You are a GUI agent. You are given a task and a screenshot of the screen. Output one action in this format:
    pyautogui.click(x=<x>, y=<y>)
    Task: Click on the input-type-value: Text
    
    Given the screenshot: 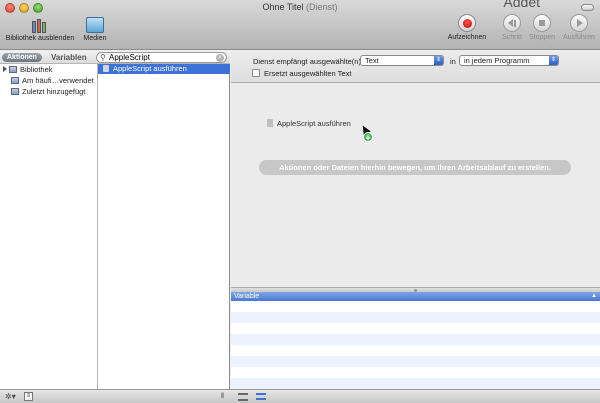 What is the action you would take?
    pyautogui.click(x=372, y=60)
    